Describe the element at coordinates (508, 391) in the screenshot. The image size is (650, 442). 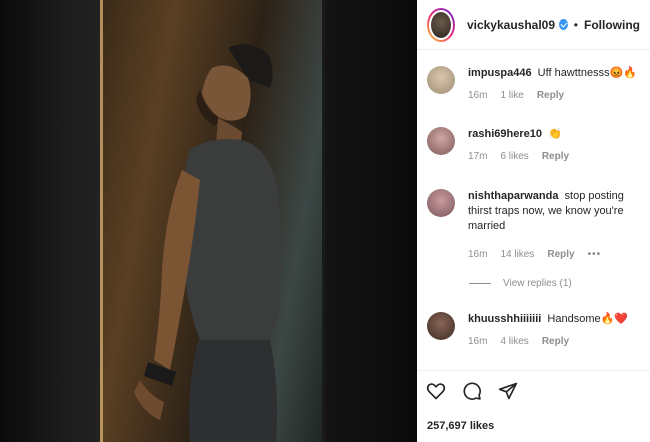
I see `share-icon` at that location.